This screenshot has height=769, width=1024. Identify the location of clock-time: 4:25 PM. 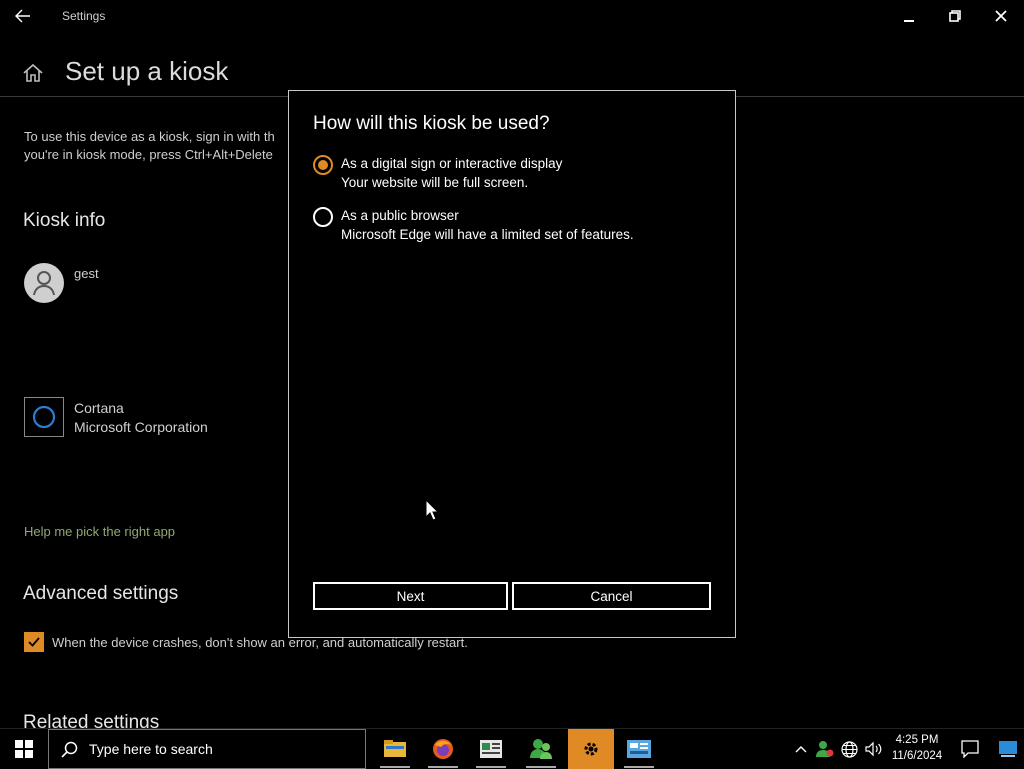
(917, 740).